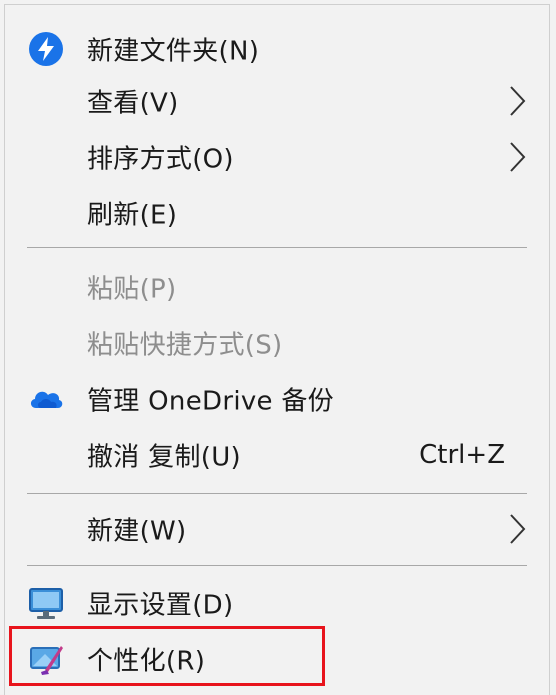 The height and width of the screenshot is (695, 556). Describe the element at coordinates (462, 455) in the screenshot. I see `shortcut-text: Ctrl+Z` at that location.